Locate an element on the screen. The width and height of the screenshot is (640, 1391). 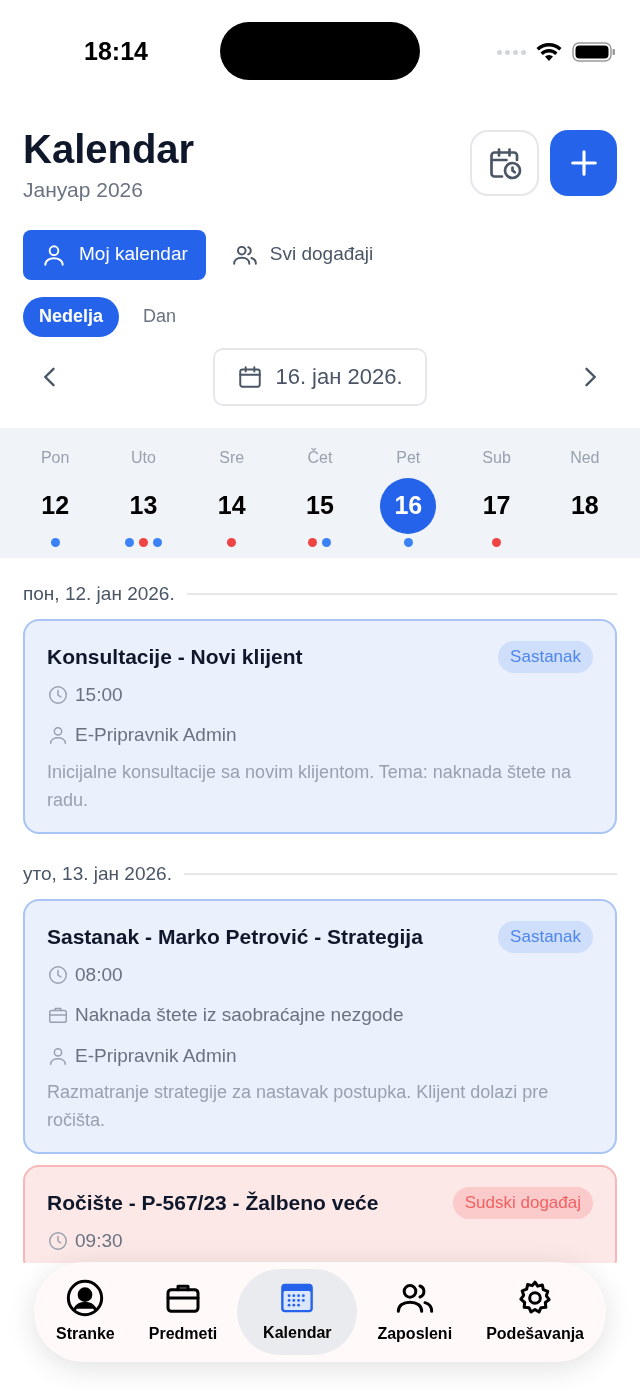
scope-tab: Moj kalendar is located at coordinates (114, 254).